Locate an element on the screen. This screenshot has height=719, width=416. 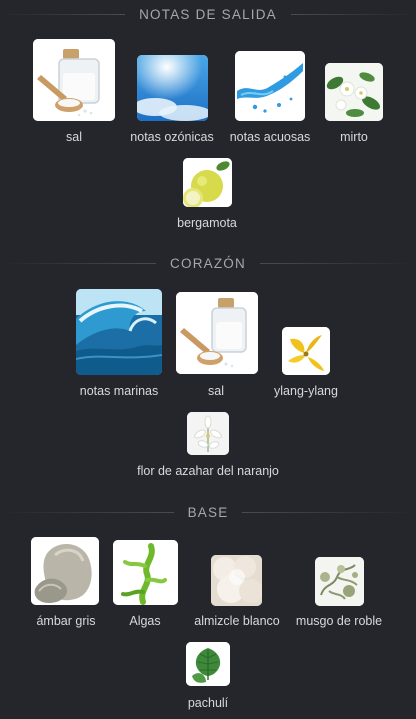
white-musk-icon is located at coordinates (236, 580).